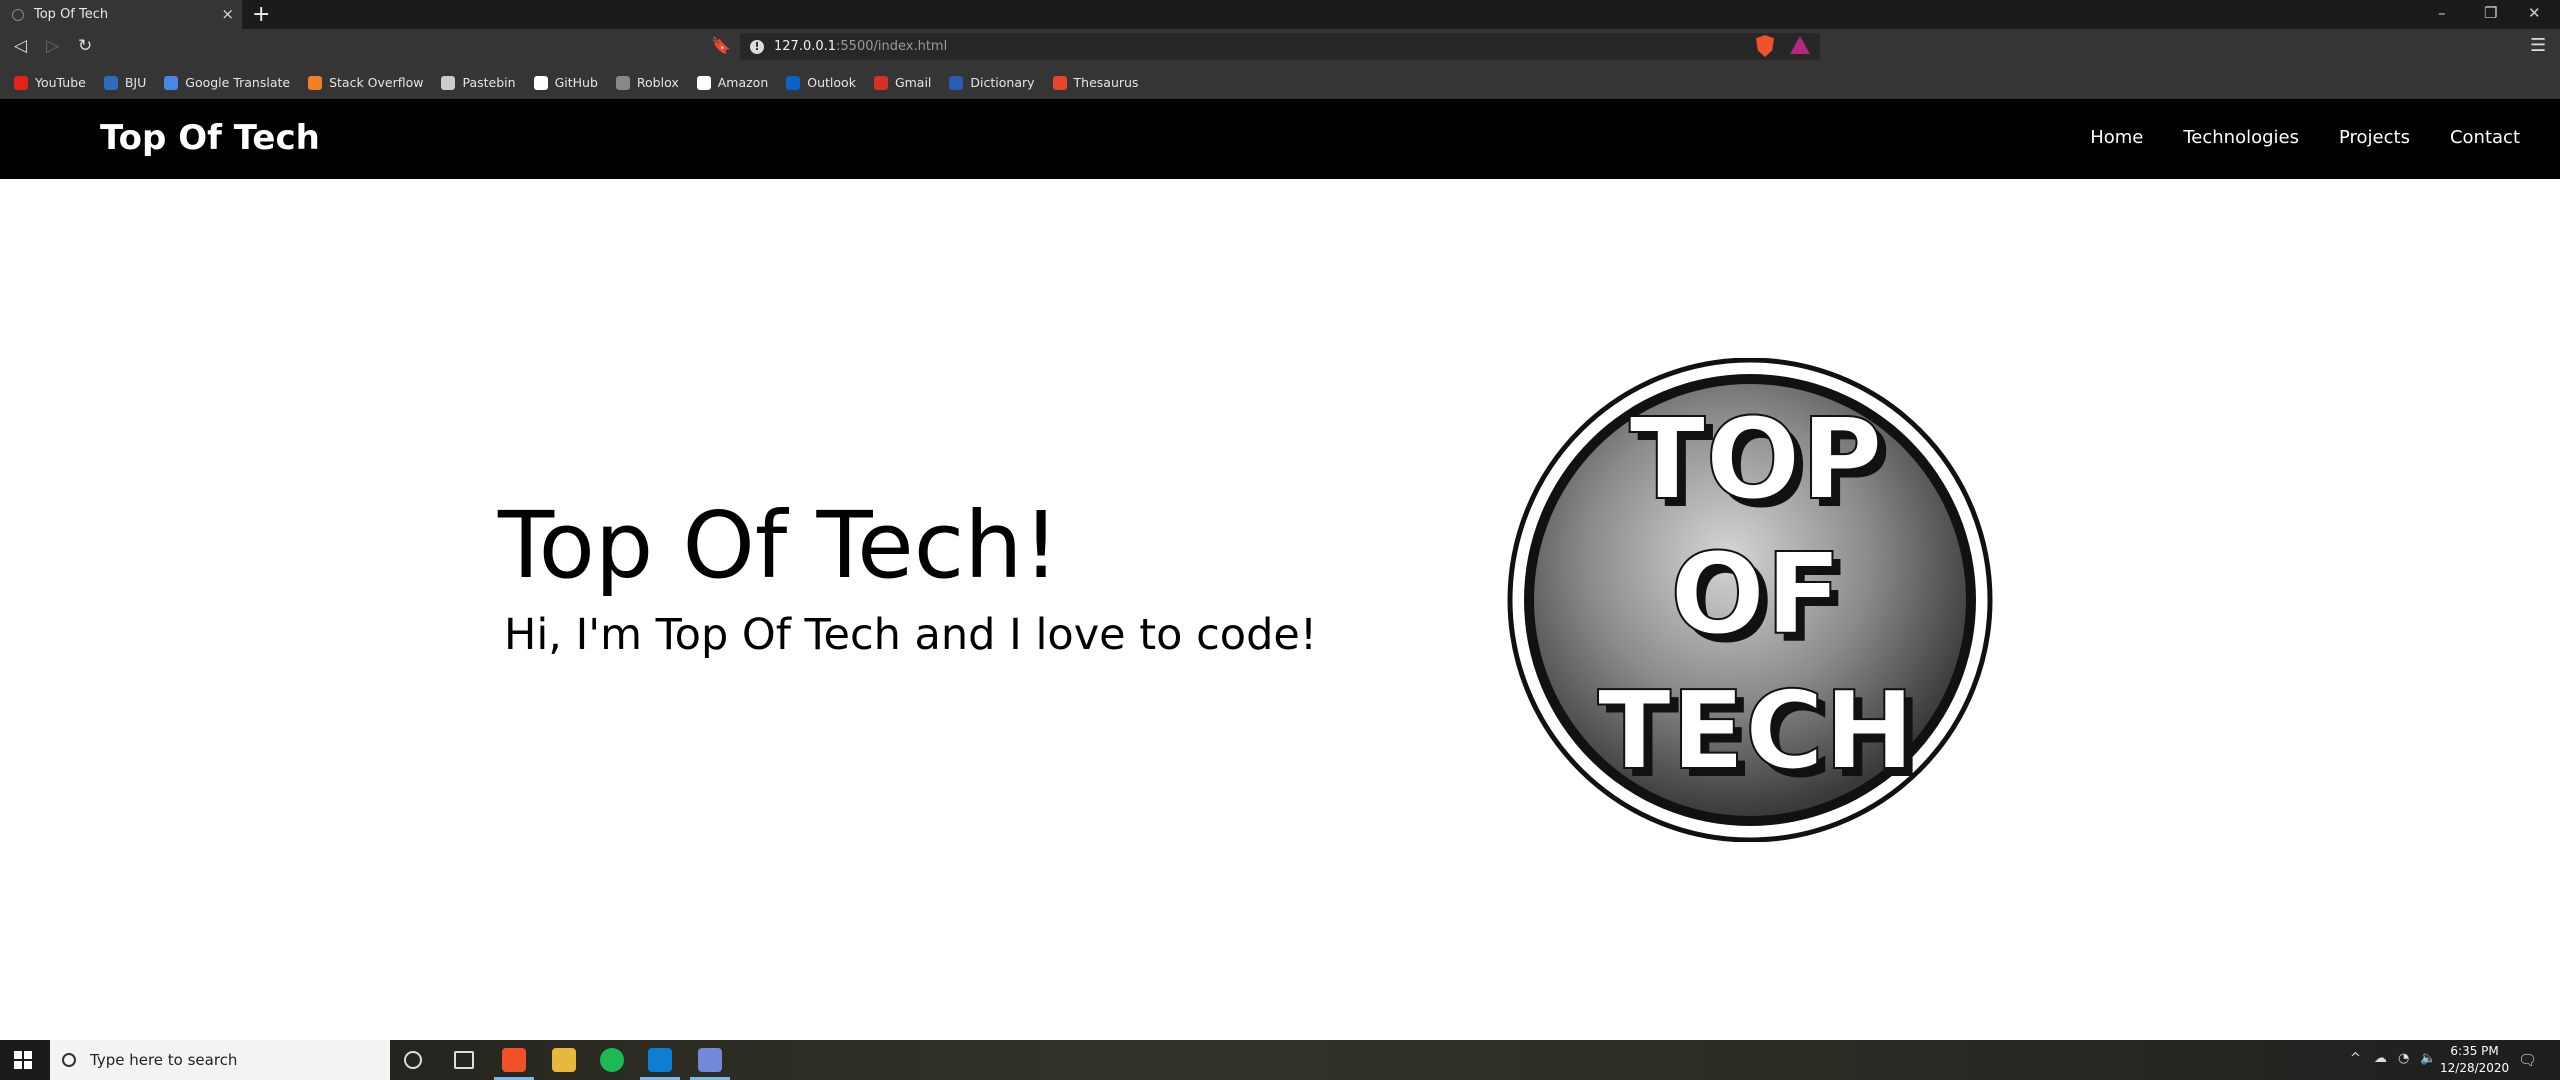  Describe the element at coordinates (171, 82) in the screenshot. I see `google-translate-icon` at that location.